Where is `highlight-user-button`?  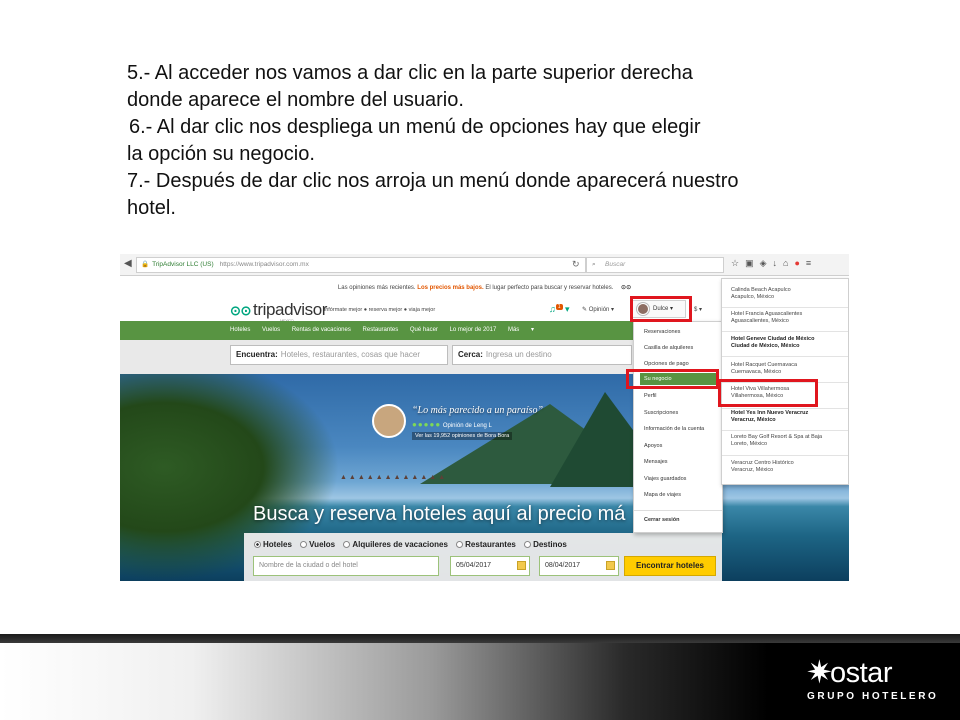 highlight-user-button is located at coordinates (661, 309).